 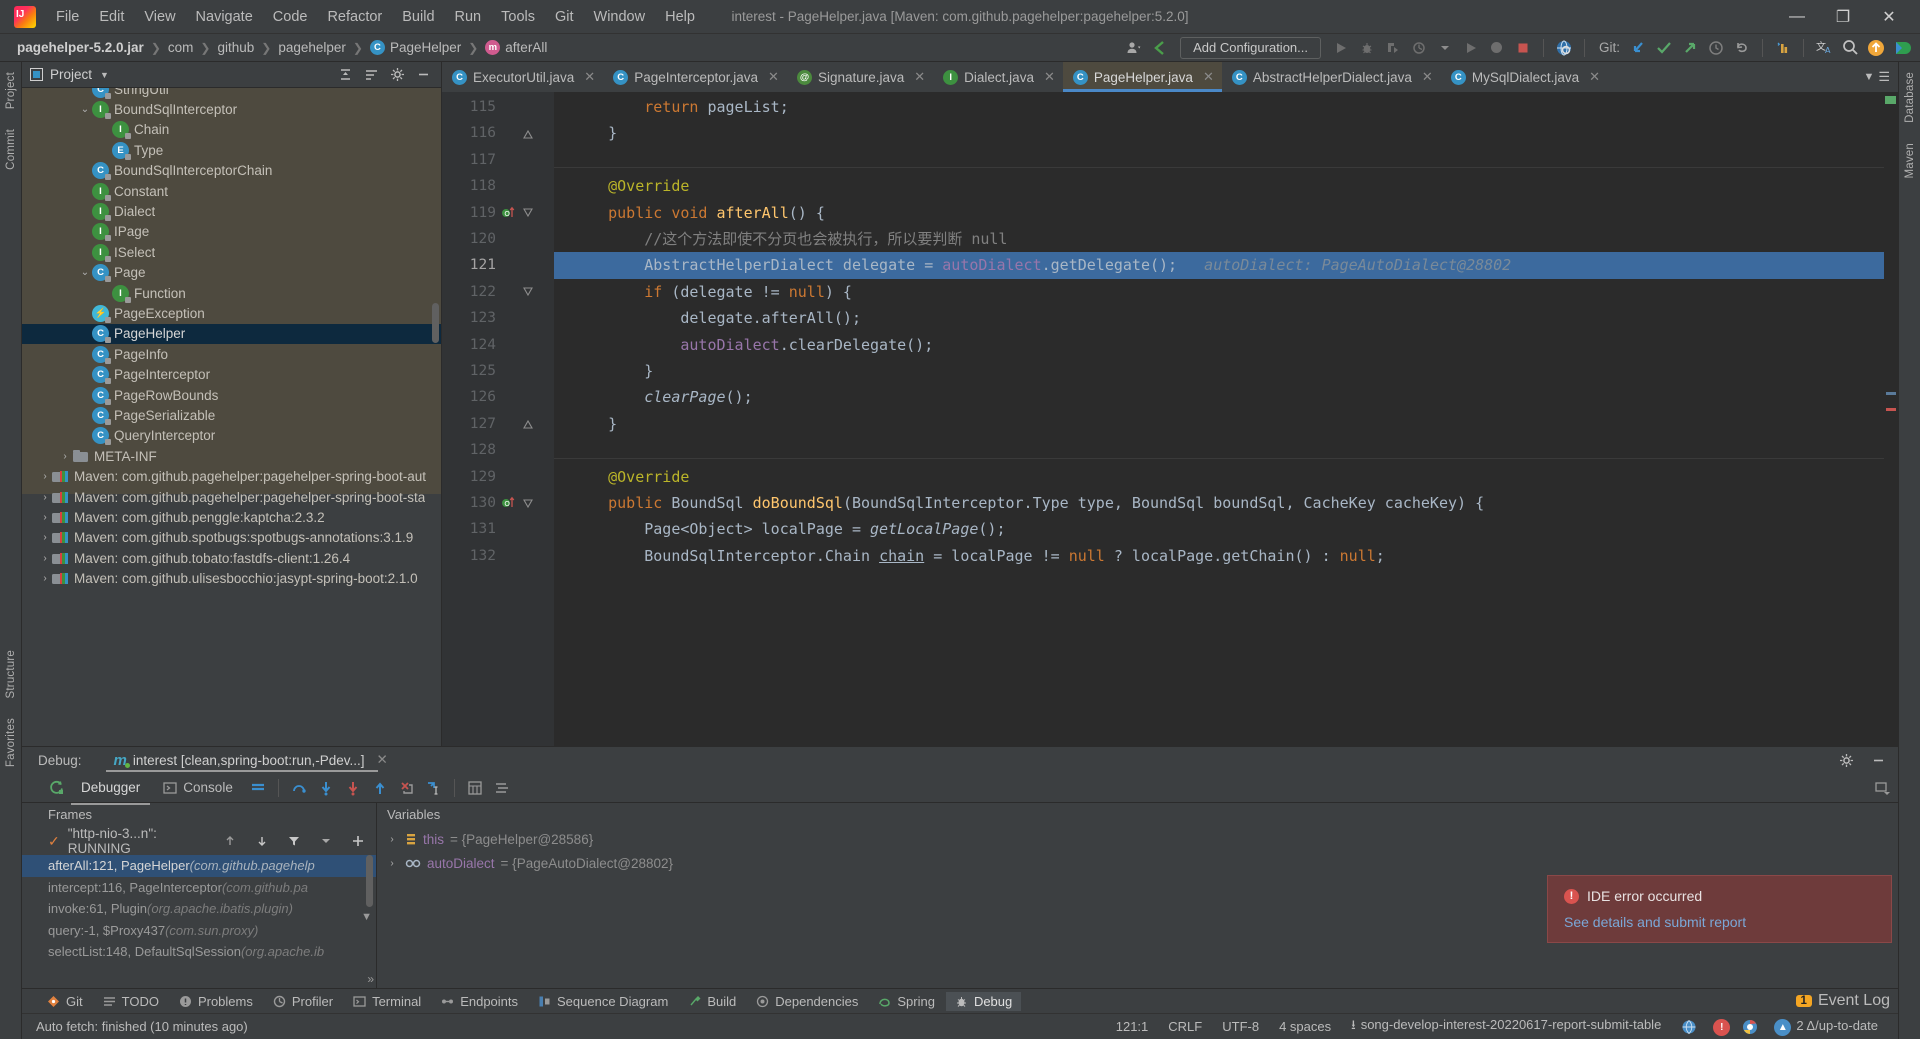 What do you see at coordinates (695, 77) in the screenshot?
I see `editor-tab: C PageInterceptor.java ✕` at bounding box center [695, 77].